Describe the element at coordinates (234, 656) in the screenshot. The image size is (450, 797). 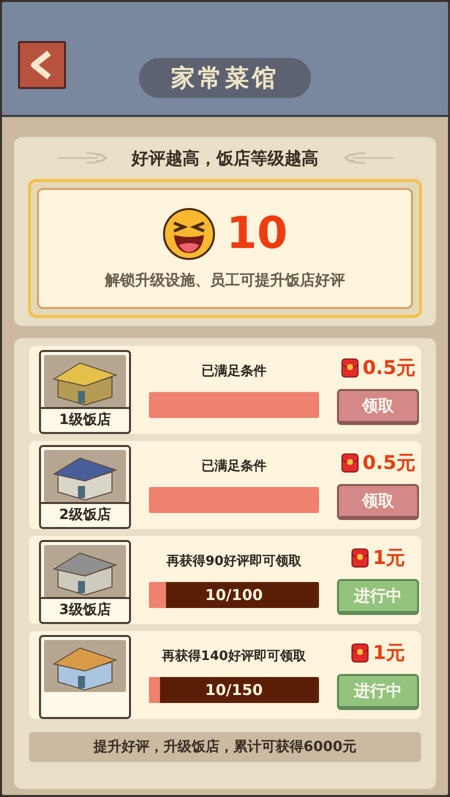
I see `condition-text: 再获得140好评即可领取` at that location.